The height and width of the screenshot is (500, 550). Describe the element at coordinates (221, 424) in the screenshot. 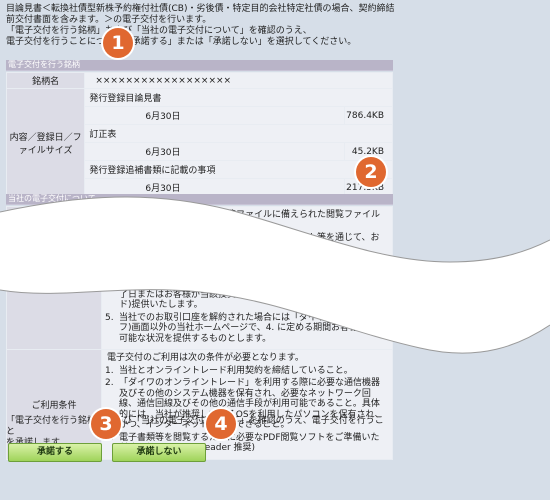

I see `marker-4: 4` at that location.